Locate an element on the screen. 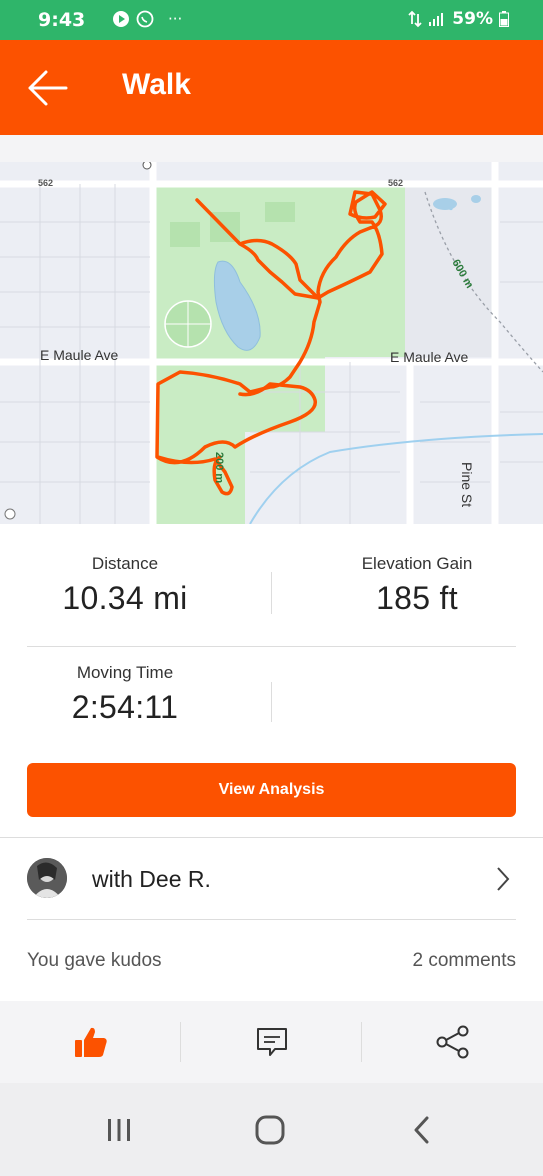 The width and height of the screenshot is (543, 1176). social-summary-row: You gave kudos 2 comments is located at coordinates (271, 960).